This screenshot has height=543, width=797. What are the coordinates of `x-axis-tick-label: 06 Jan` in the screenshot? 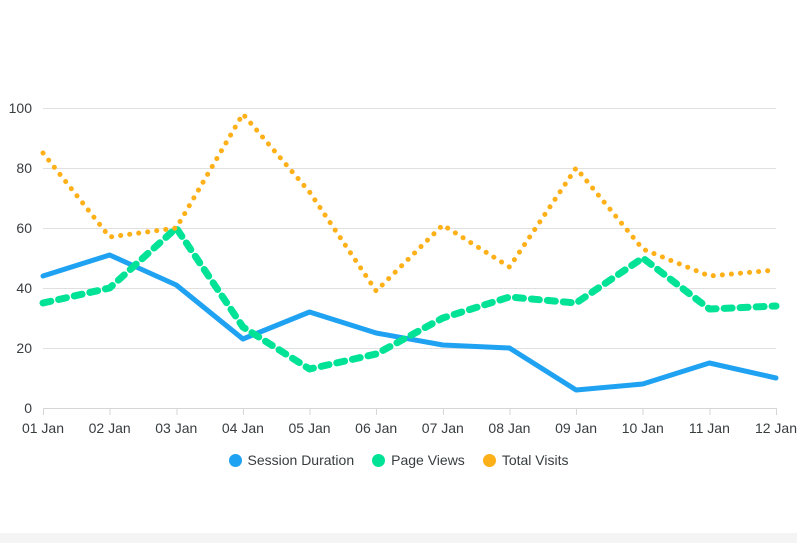 It's located at (376, 428).